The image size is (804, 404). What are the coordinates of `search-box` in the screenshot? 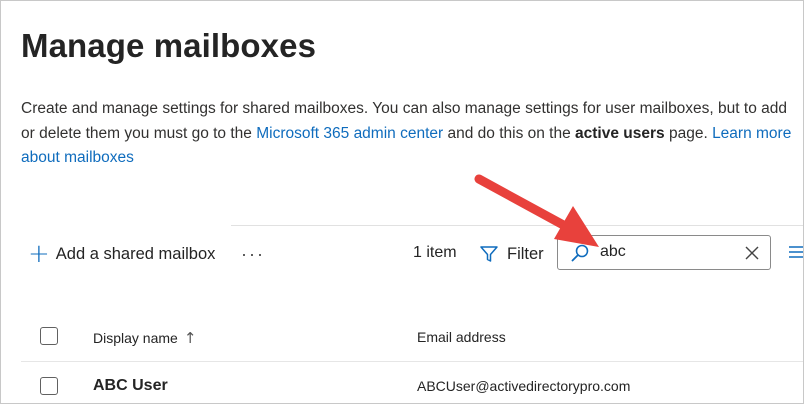 It's located at (664, 252).